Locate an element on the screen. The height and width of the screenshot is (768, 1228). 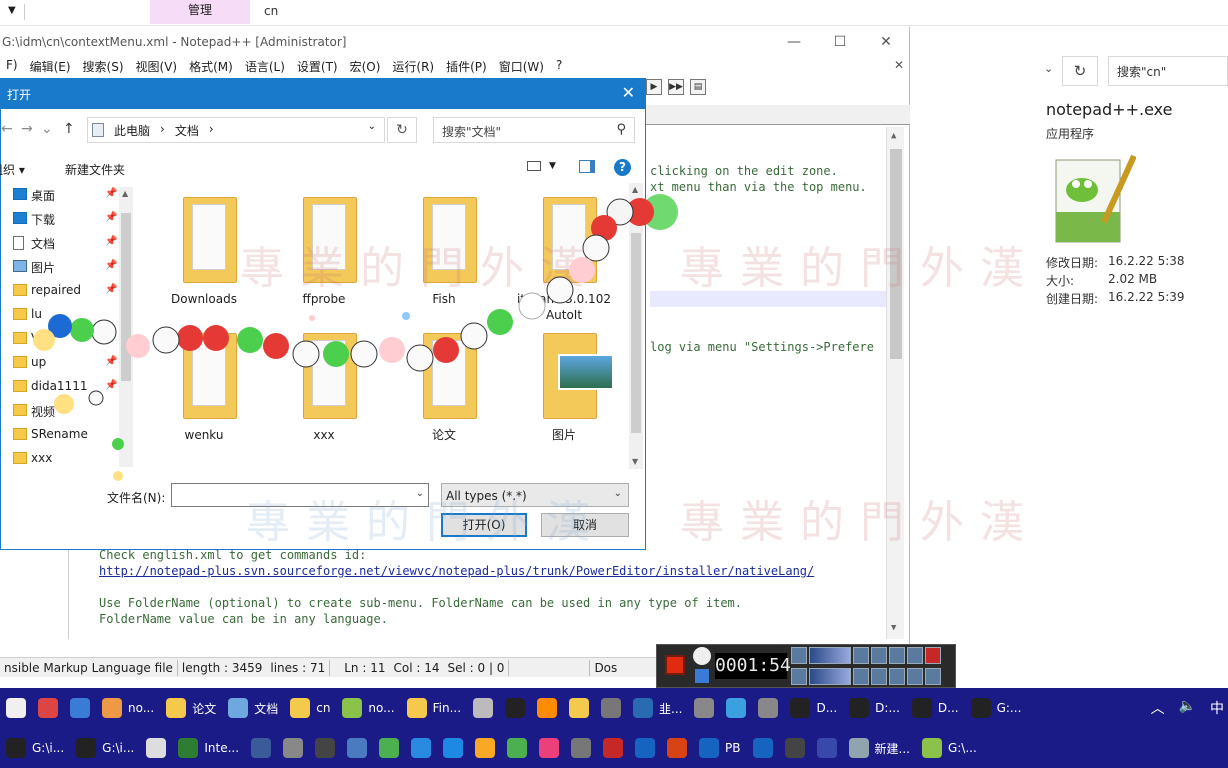
sidebar-item-srename: SRename is located at coordinates (67, 435).